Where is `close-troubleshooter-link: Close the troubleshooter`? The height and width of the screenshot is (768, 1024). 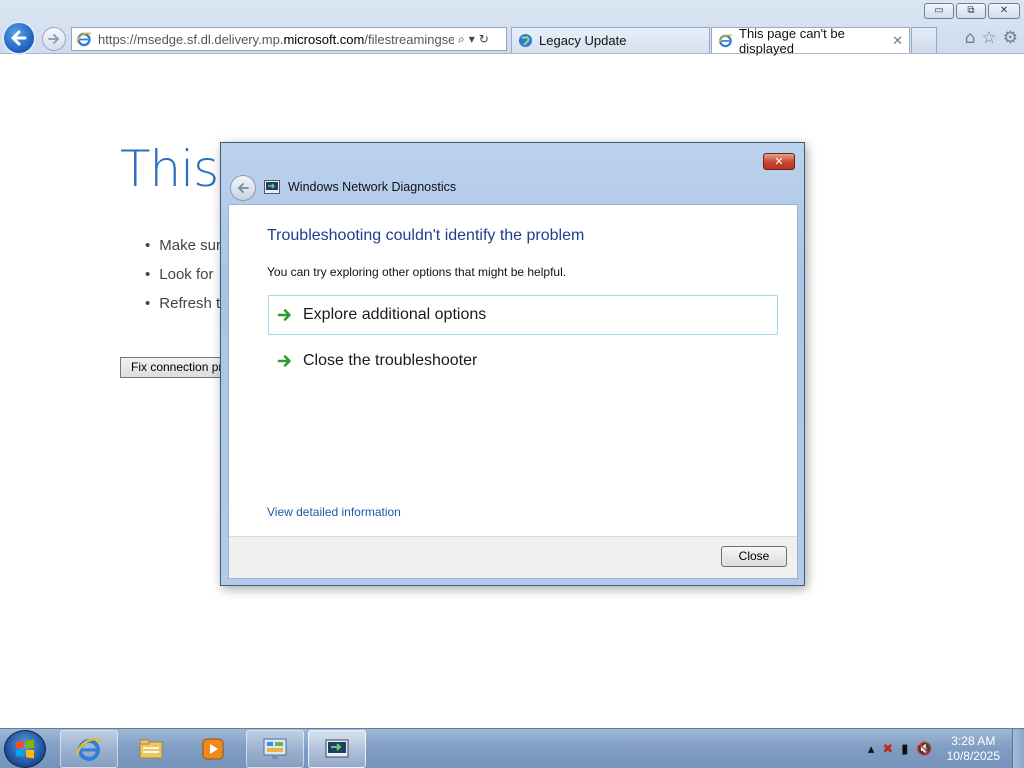 close-troubleshooter-link: Close the troubleshooter is located at coordinates (523, 361).